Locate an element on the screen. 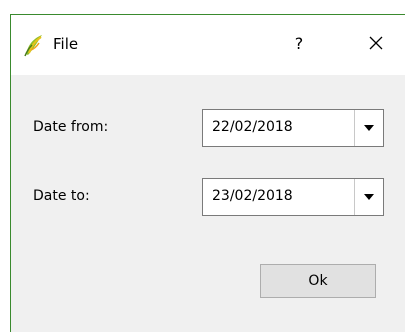  date-to-value: 23/02/2018 is located at coordinates (252, 196).